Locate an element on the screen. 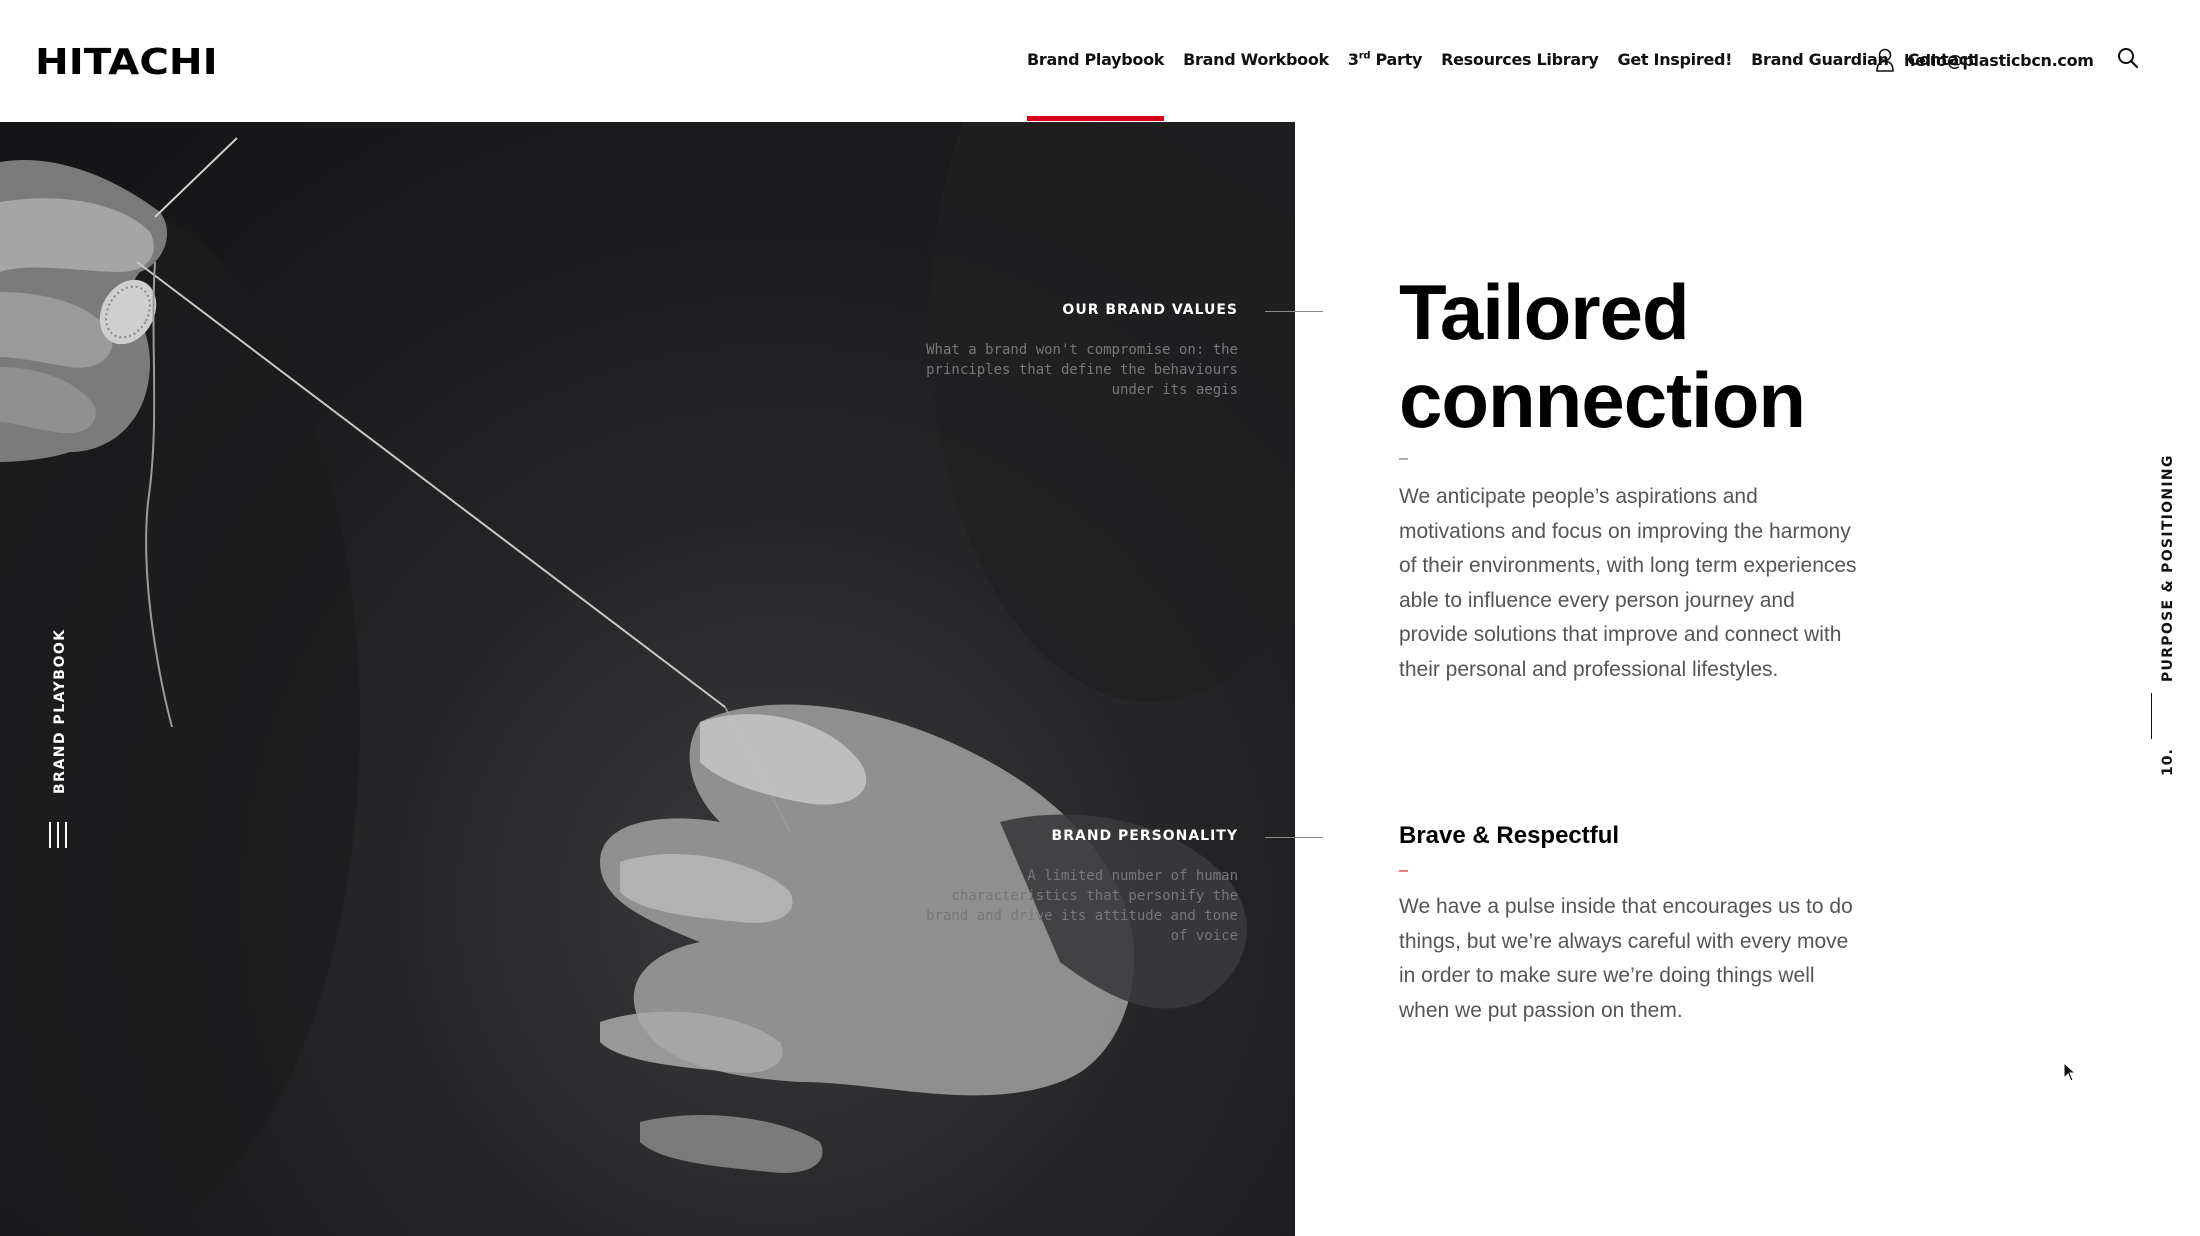 This screenshot has height=1236, width=2200. nav-brand-guardian: Brand Guardian is located at coordinates (1820, 59).